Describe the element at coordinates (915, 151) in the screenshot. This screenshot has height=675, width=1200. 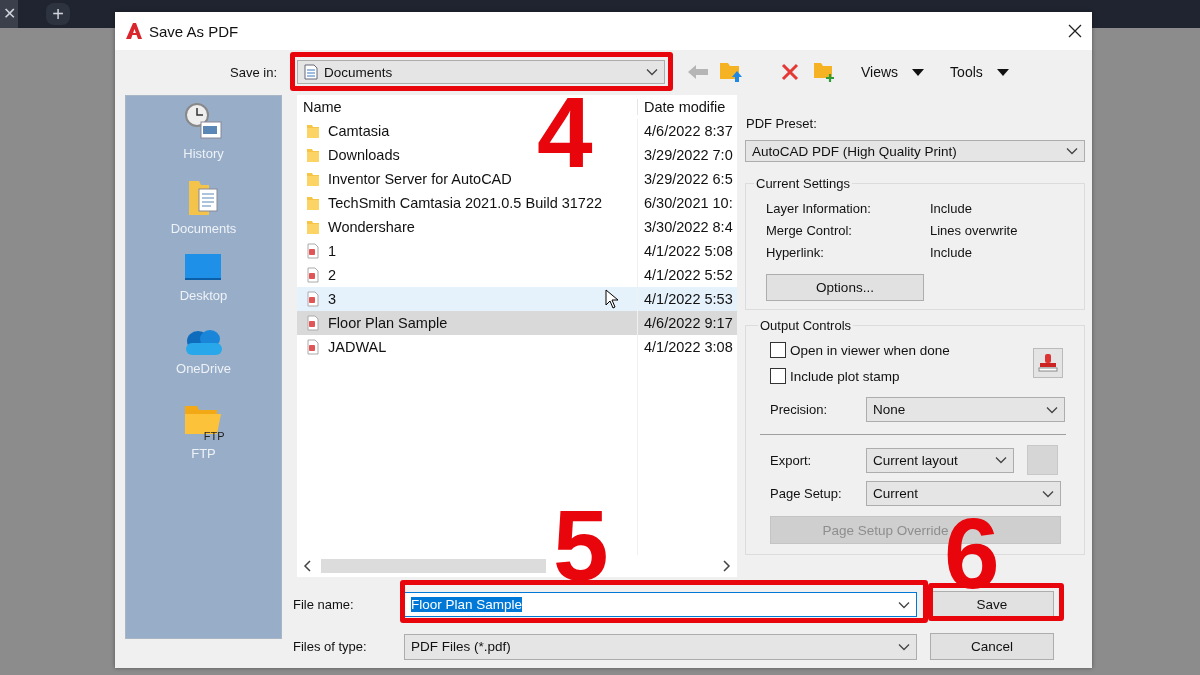
I see `pdf-preset-dropdown: AutoCAD PDF (High Quality Print)` at that location.